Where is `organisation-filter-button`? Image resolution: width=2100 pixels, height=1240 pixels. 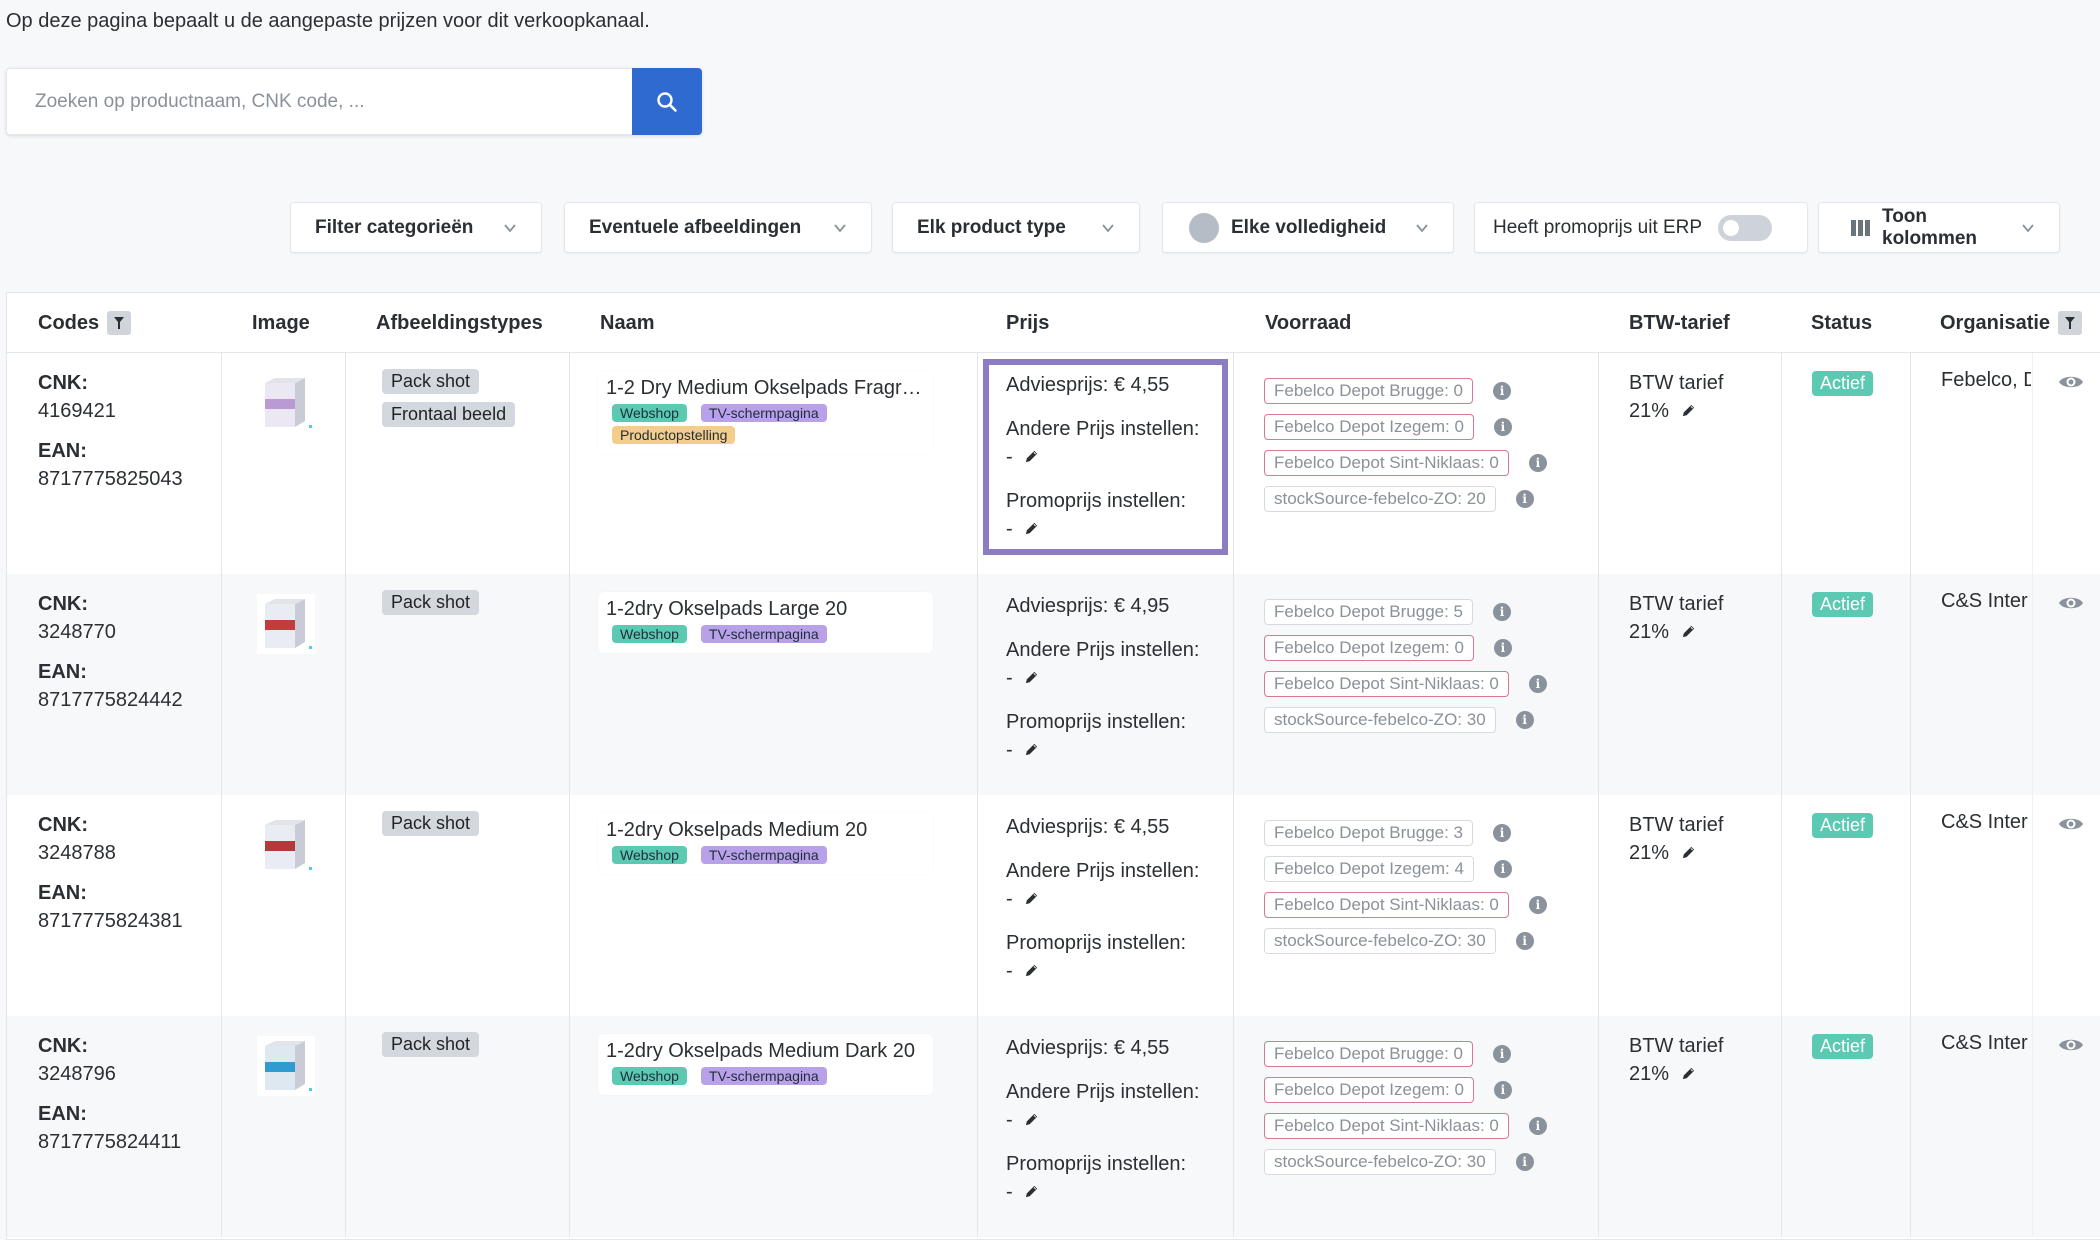 organisation-filter-button is located at coordinates (2070, 323).